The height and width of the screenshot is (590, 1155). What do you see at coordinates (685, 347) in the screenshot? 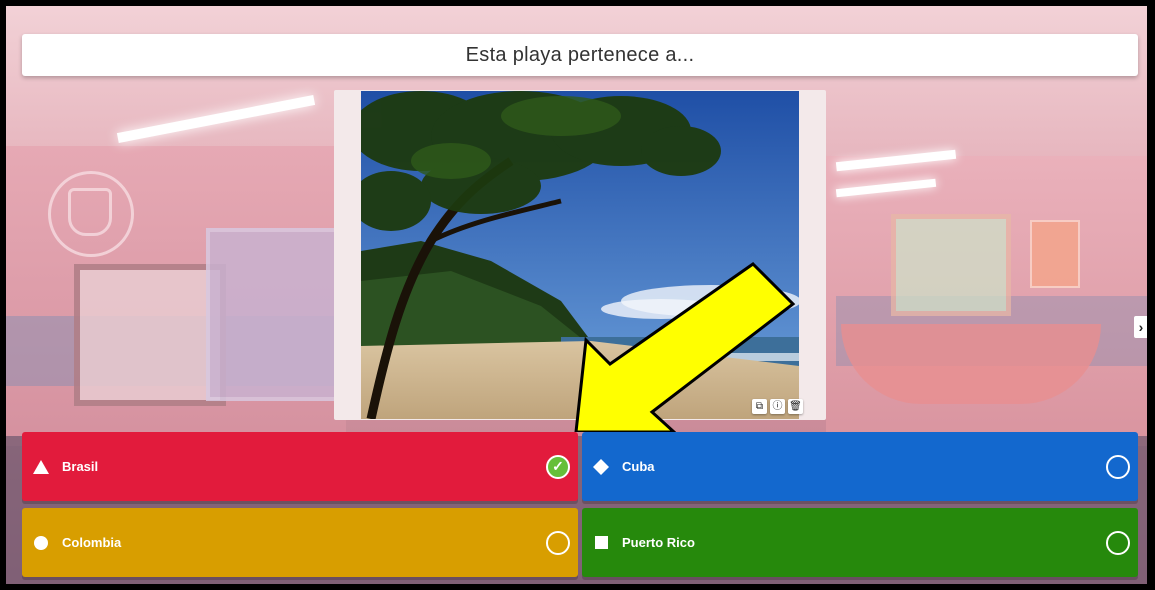
I see `annotation-arrow` at bounding box center [685, 347].